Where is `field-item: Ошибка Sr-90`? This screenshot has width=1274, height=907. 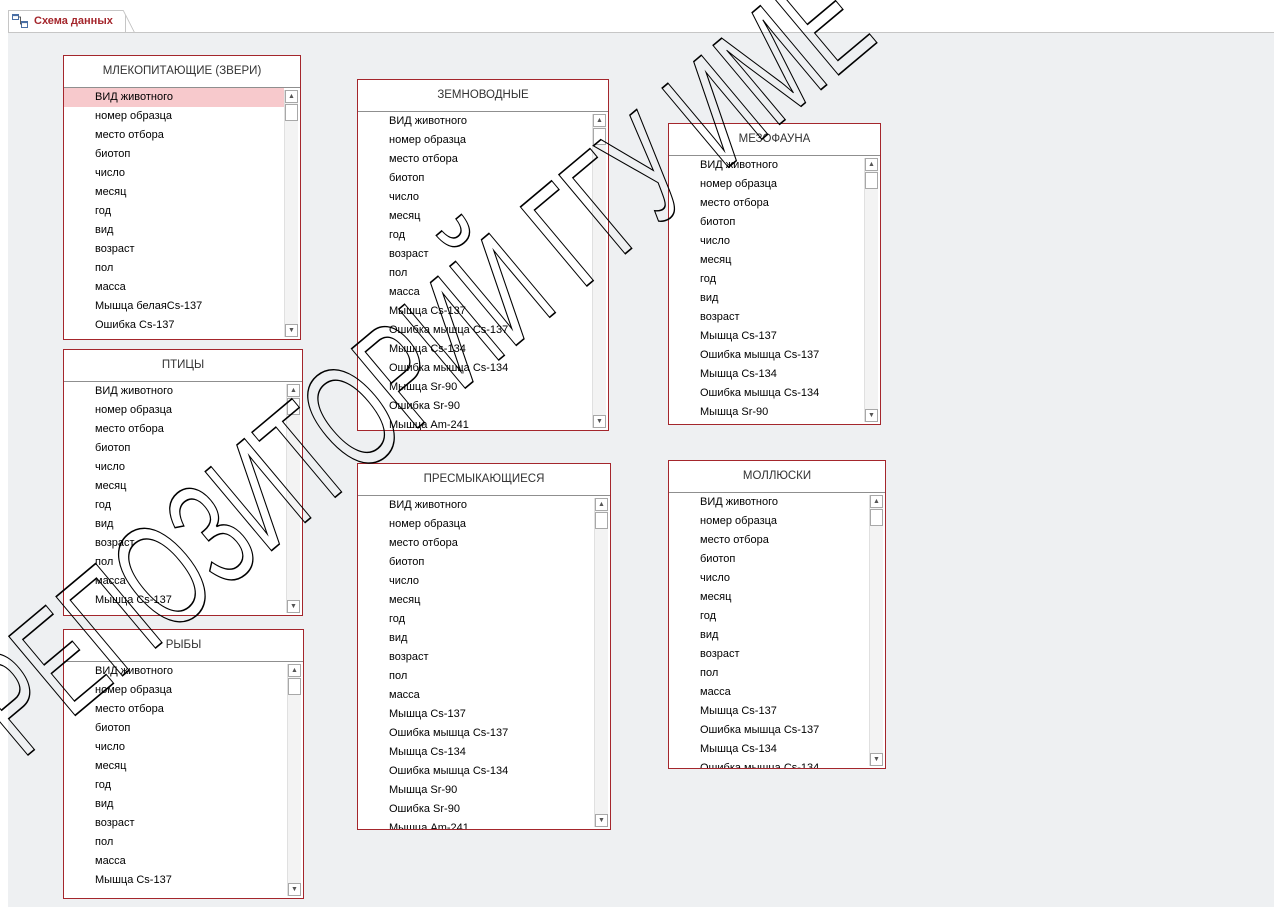 field-item: Ошибка Sr-90 is located at coordinates (476, 809).